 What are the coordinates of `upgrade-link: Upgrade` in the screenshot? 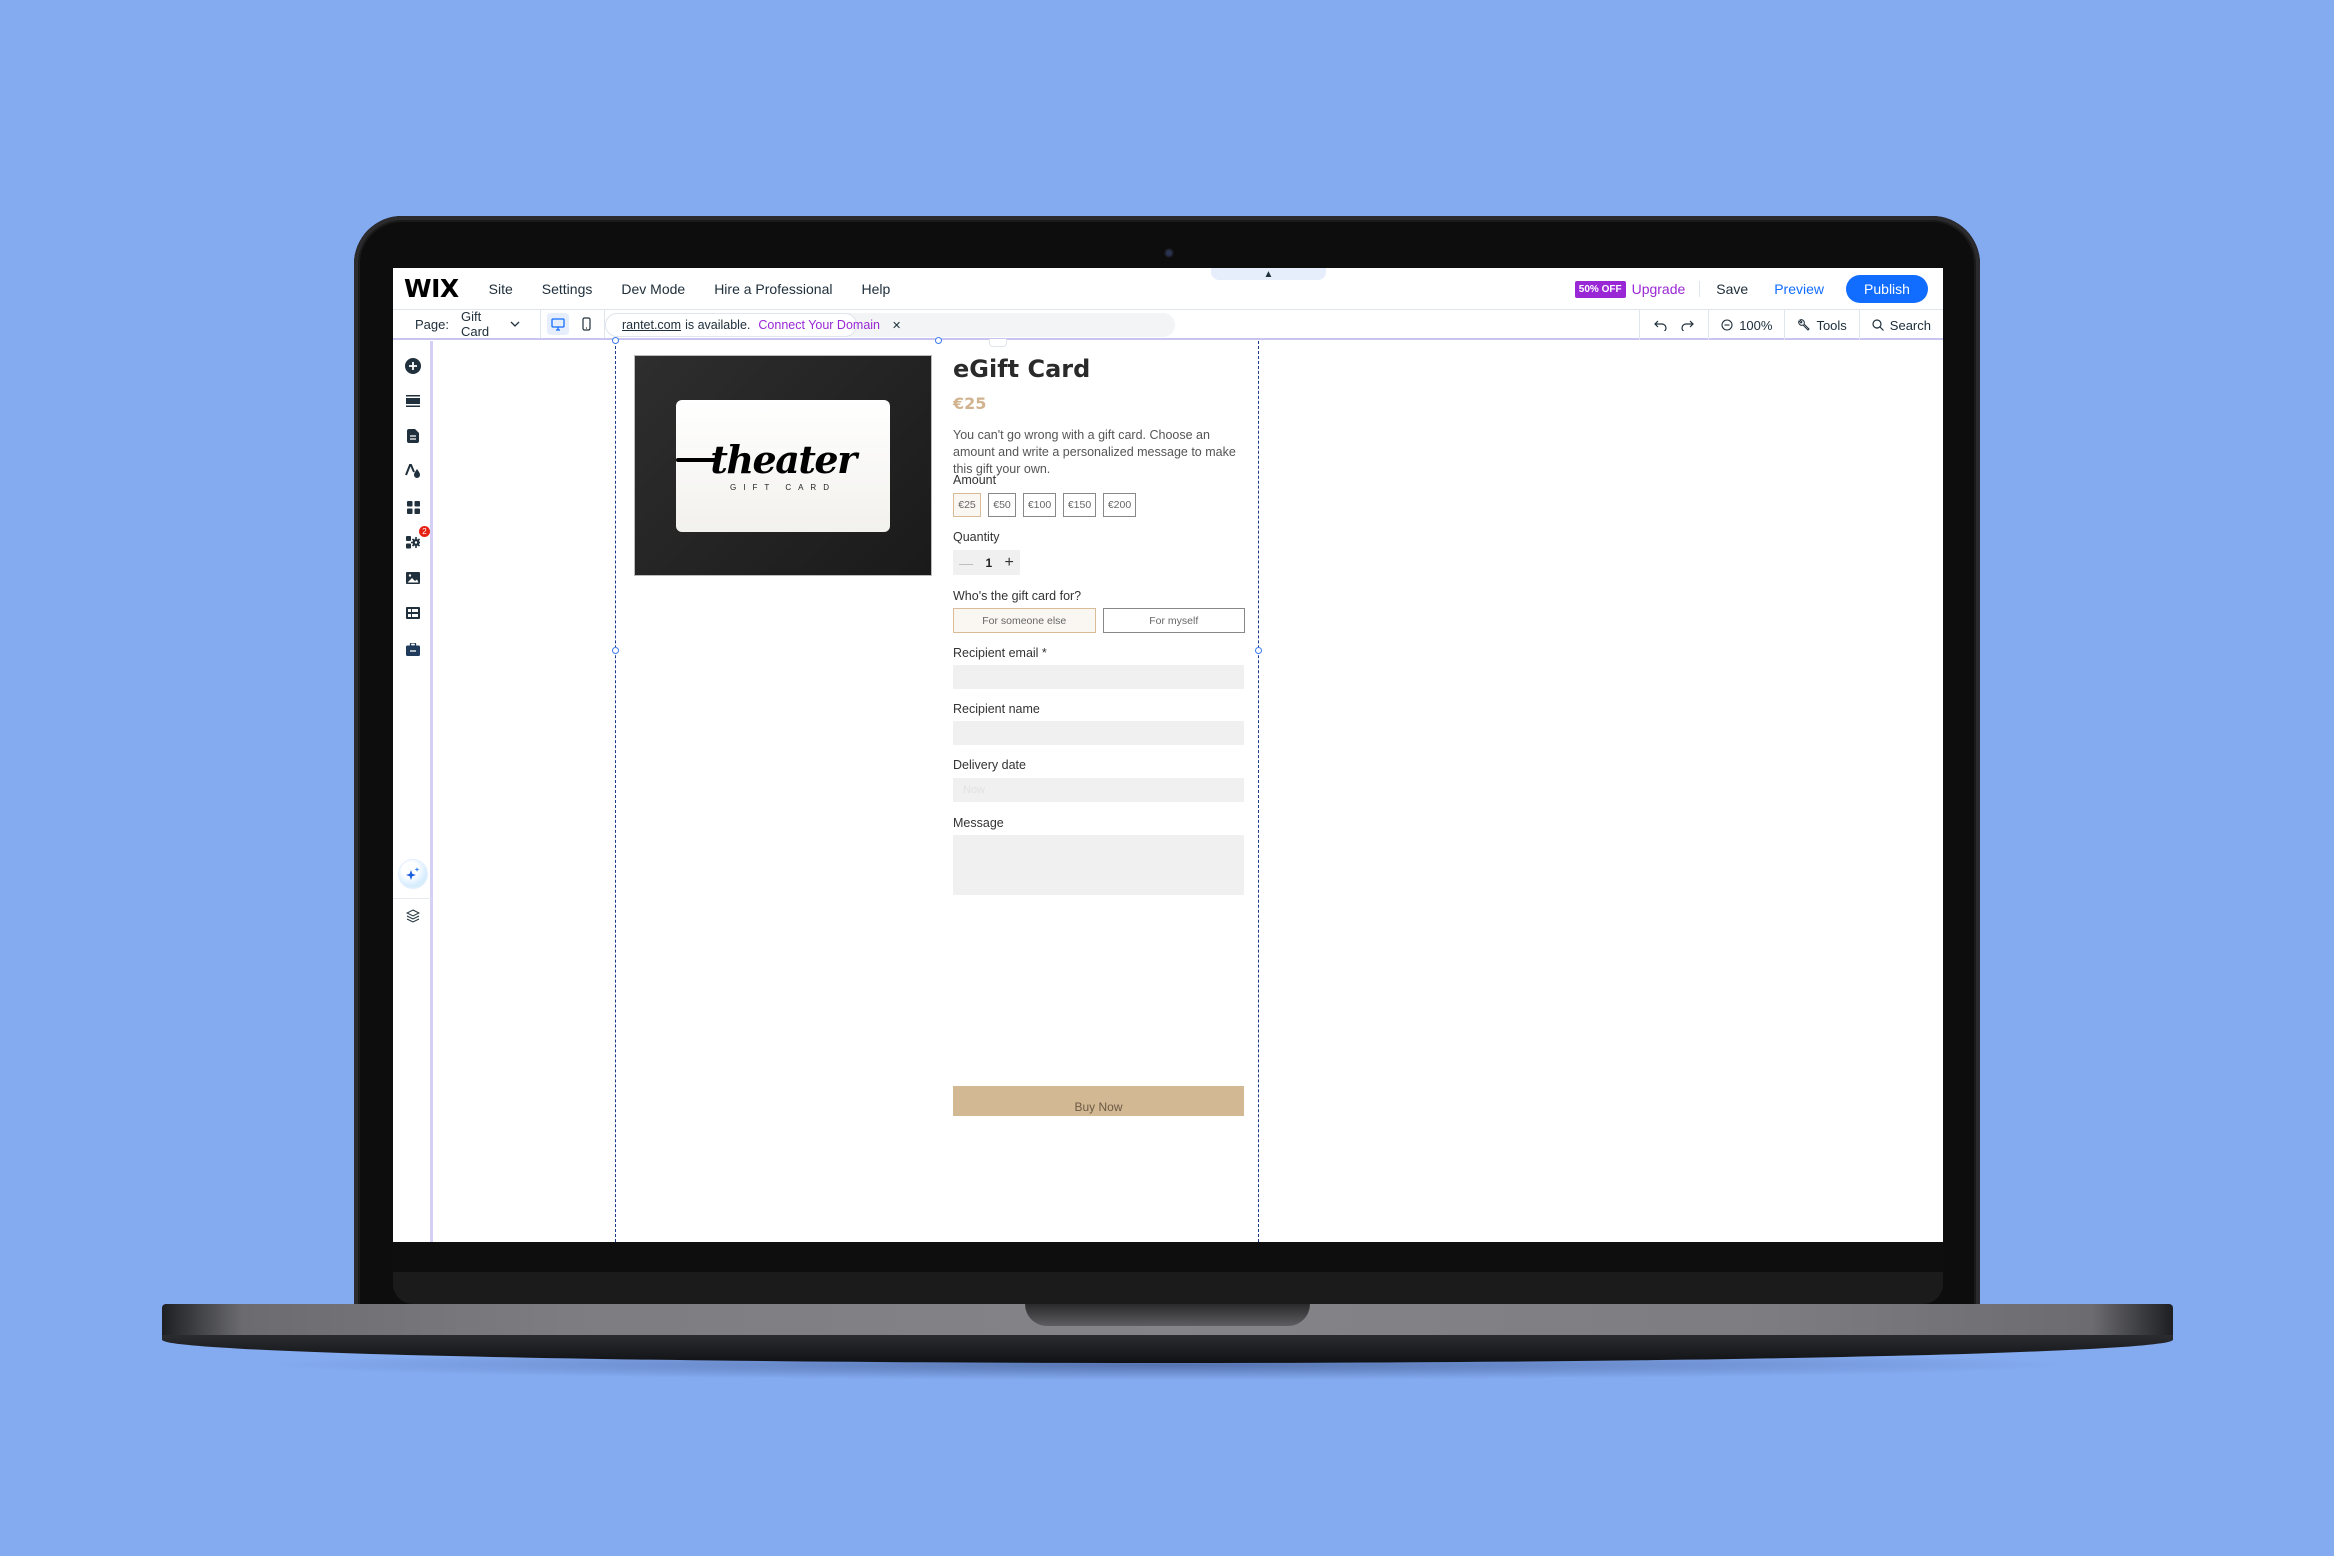 It's located at (1666, 289).